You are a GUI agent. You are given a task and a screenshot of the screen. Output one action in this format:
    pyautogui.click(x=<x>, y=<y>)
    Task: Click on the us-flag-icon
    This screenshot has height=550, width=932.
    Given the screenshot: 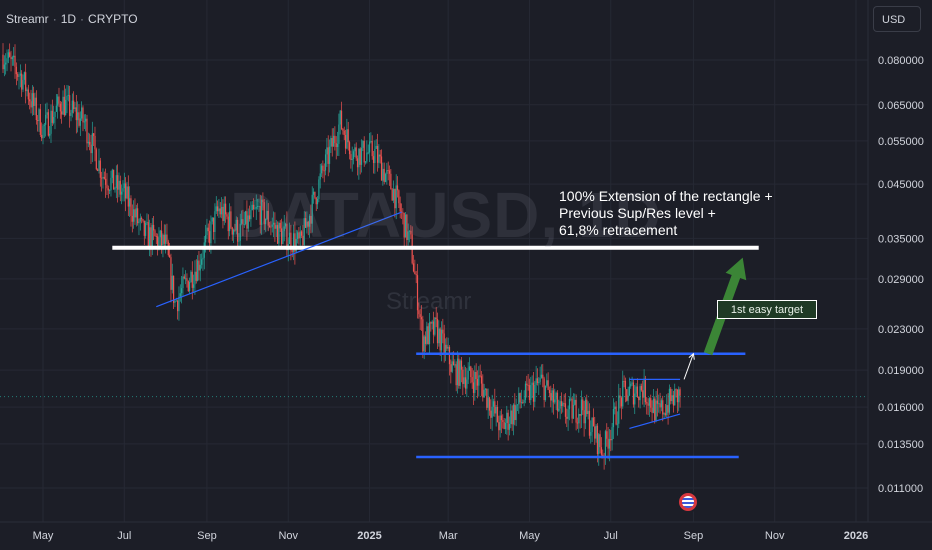 What is the action you would take?
    pyautogui.click(x=688, y=502)
    